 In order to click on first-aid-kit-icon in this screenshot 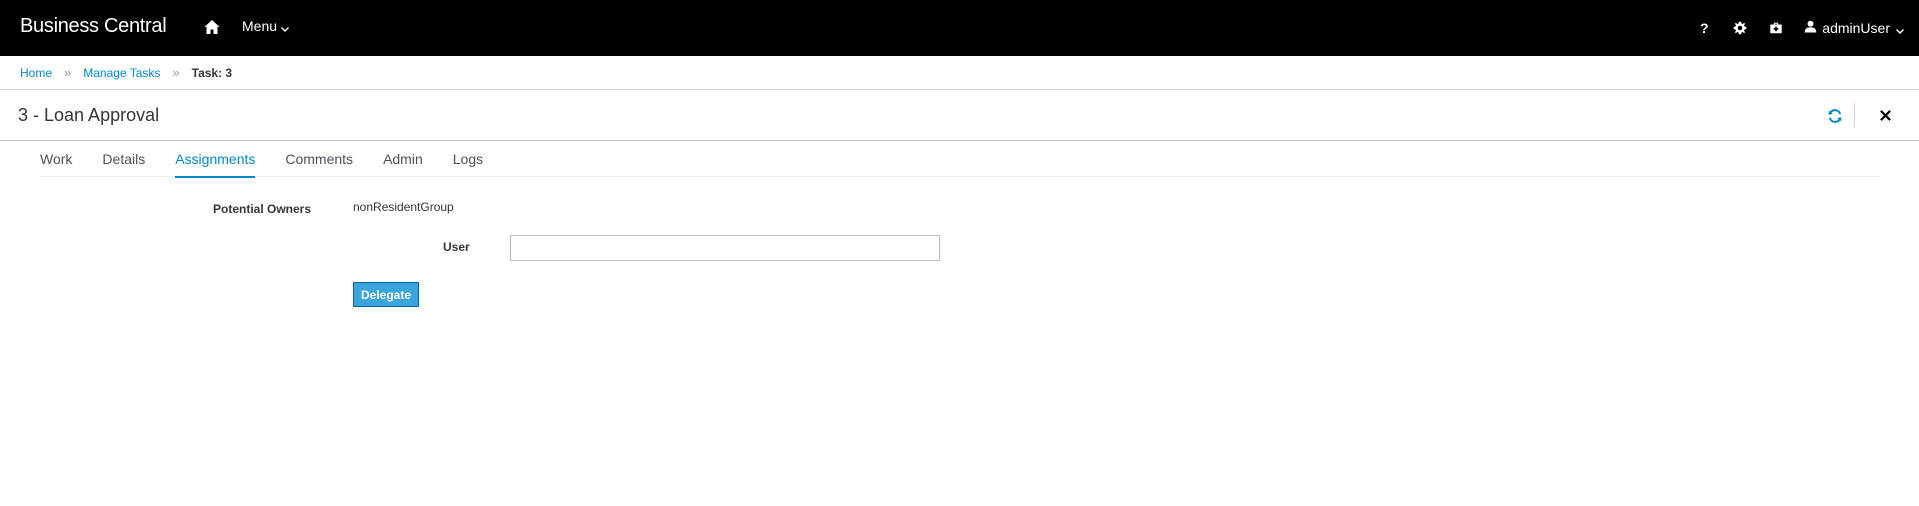, I will do `click(1776, 28)`.